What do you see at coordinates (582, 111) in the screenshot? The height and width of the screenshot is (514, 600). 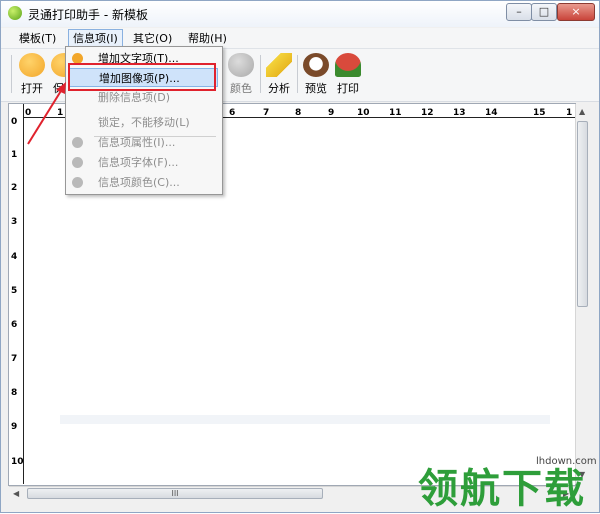 I see `scroll-up-icon: ▲` at bounding box center [582, 111].